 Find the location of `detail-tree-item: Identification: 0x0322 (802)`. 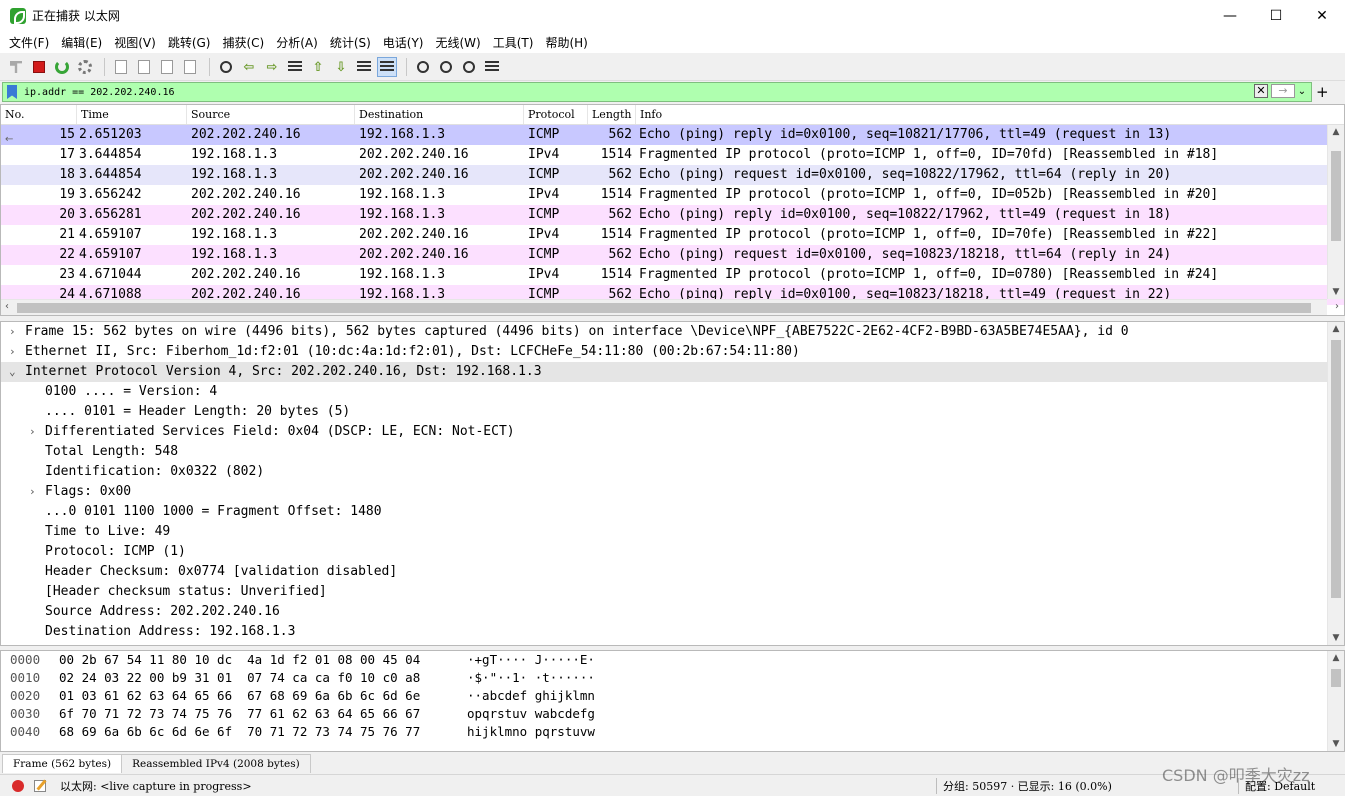

detail-tree-item: Identification: 0x0322 (802) is located at coordinates (672, 472).